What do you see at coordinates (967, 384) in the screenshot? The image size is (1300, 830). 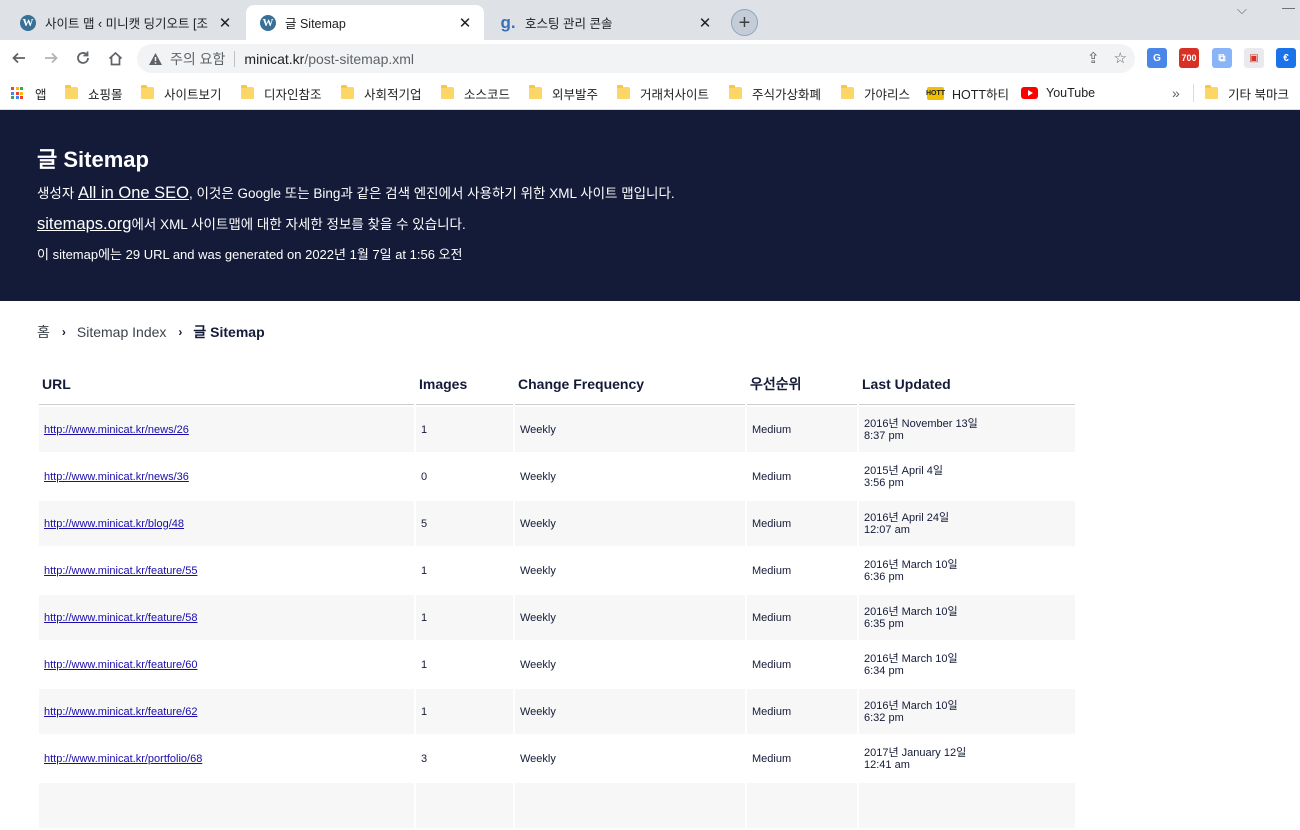 I see `column-header-last-updated: Last Updated` at bounding box center [967, 384].